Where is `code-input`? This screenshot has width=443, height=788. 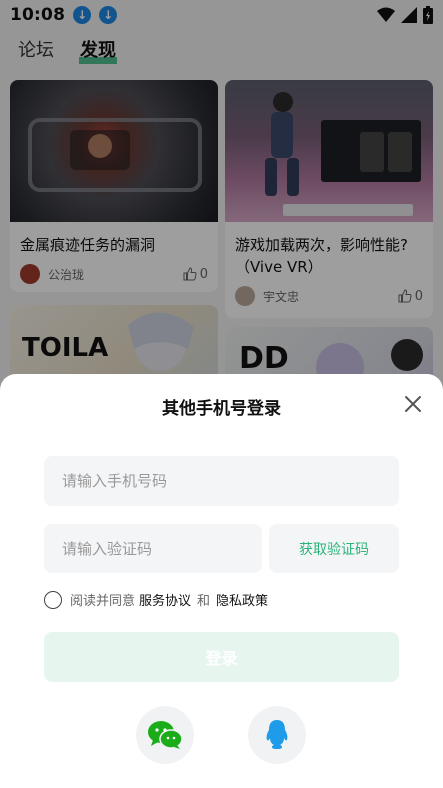 code-input is located at coordinates (153, 548).